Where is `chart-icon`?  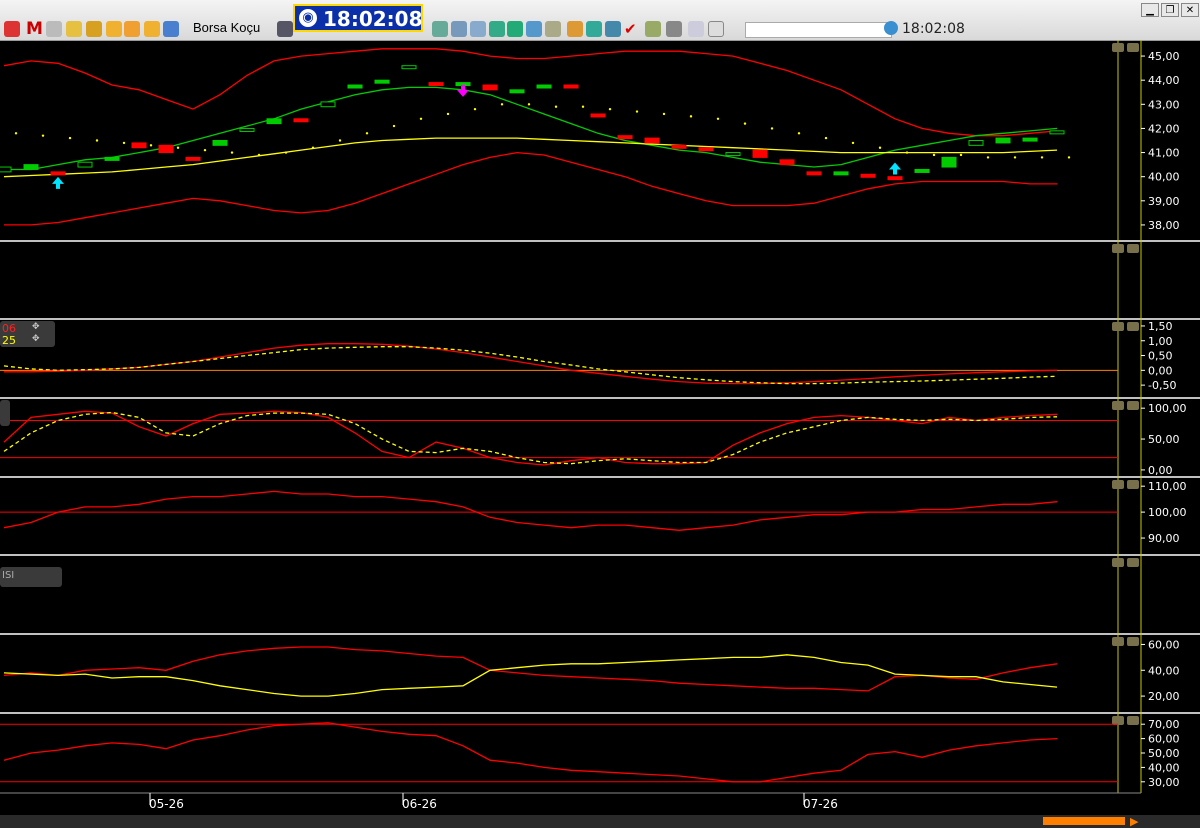
chart-icon is located at coordinates (12, 29).